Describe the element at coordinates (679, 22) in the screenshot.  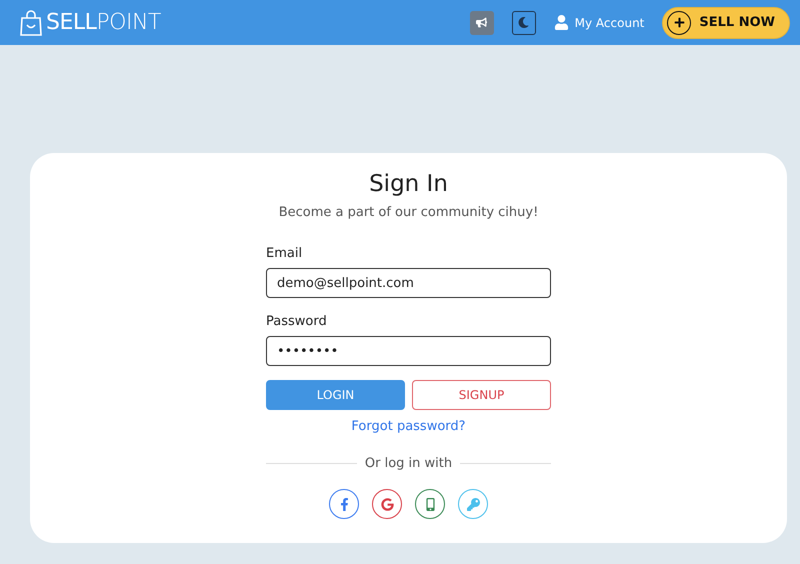
I see `plus-icon` at that location.